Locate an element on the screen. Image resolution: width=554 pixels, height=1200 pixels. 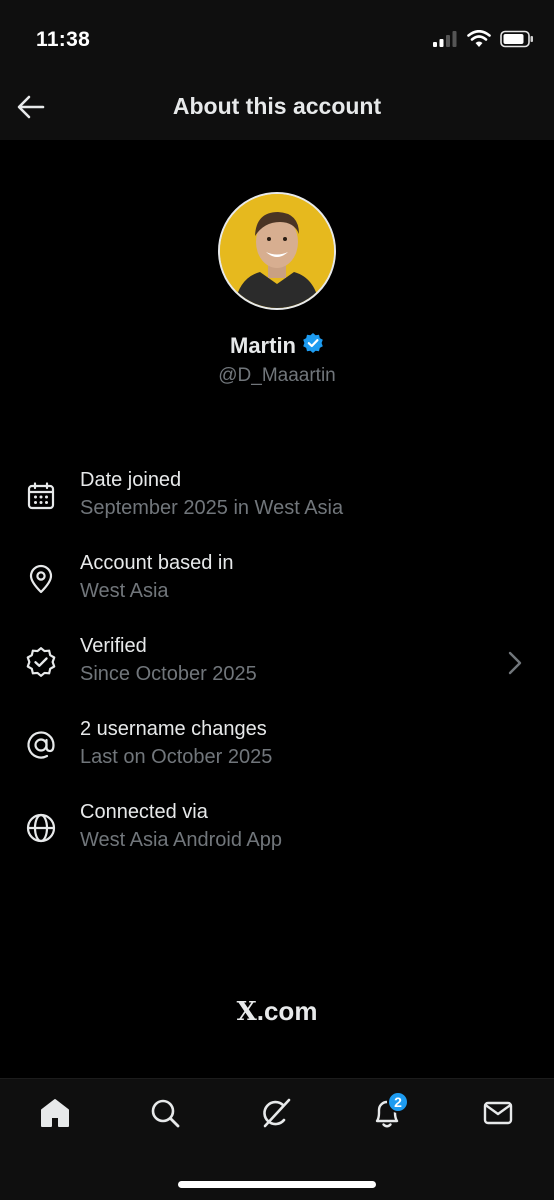
at-sign-icon is located at coordinates (41, 745).